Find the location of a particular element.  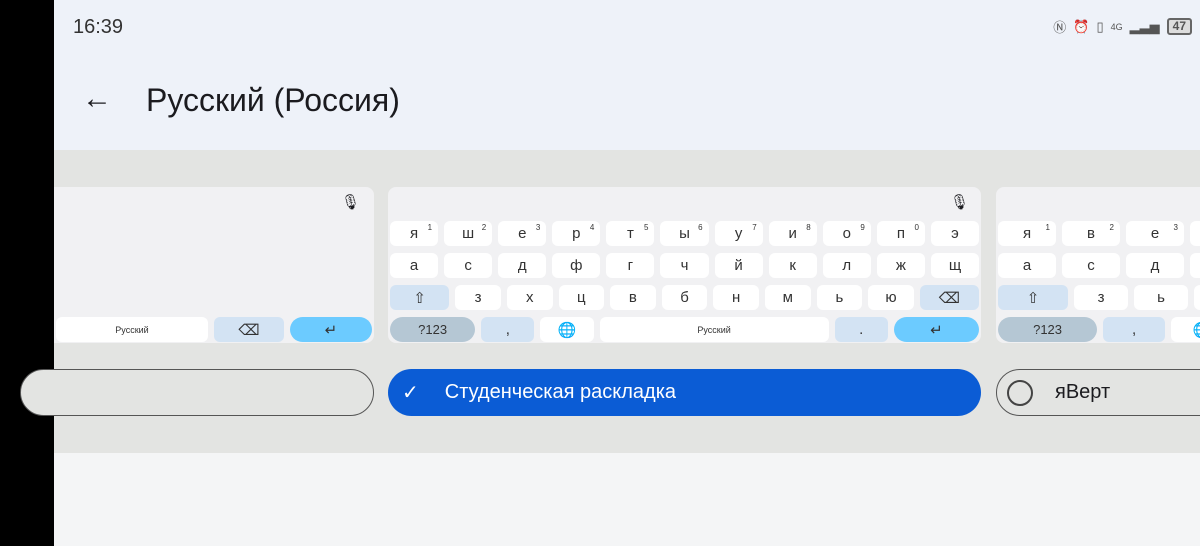

key-label: й is located at coordinates (738, 265).